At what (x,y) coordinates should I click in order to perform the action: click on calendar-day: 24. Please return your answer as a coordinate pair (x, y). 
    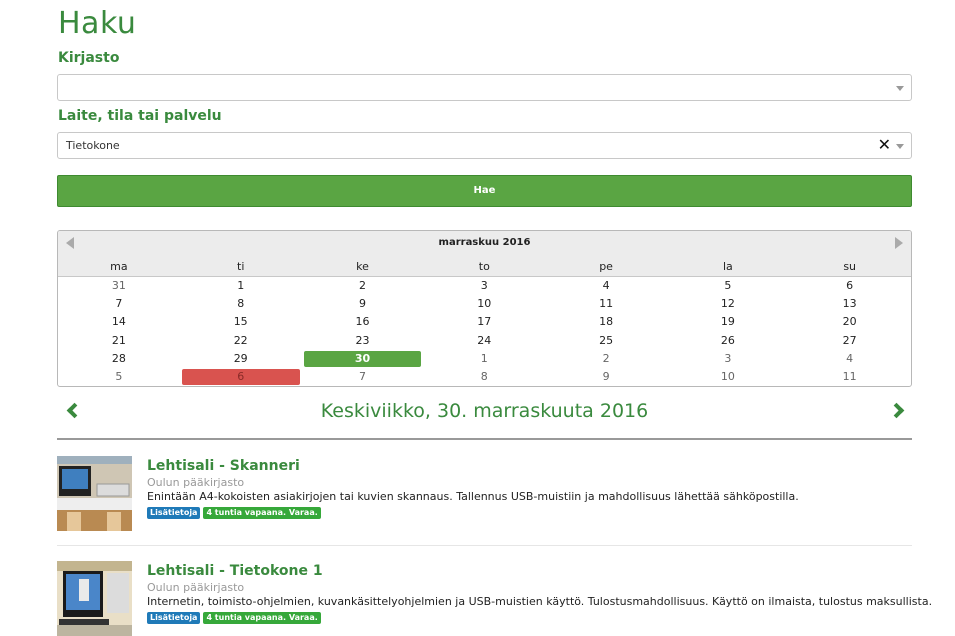
    Looking at the image, I should click on (484, 341).